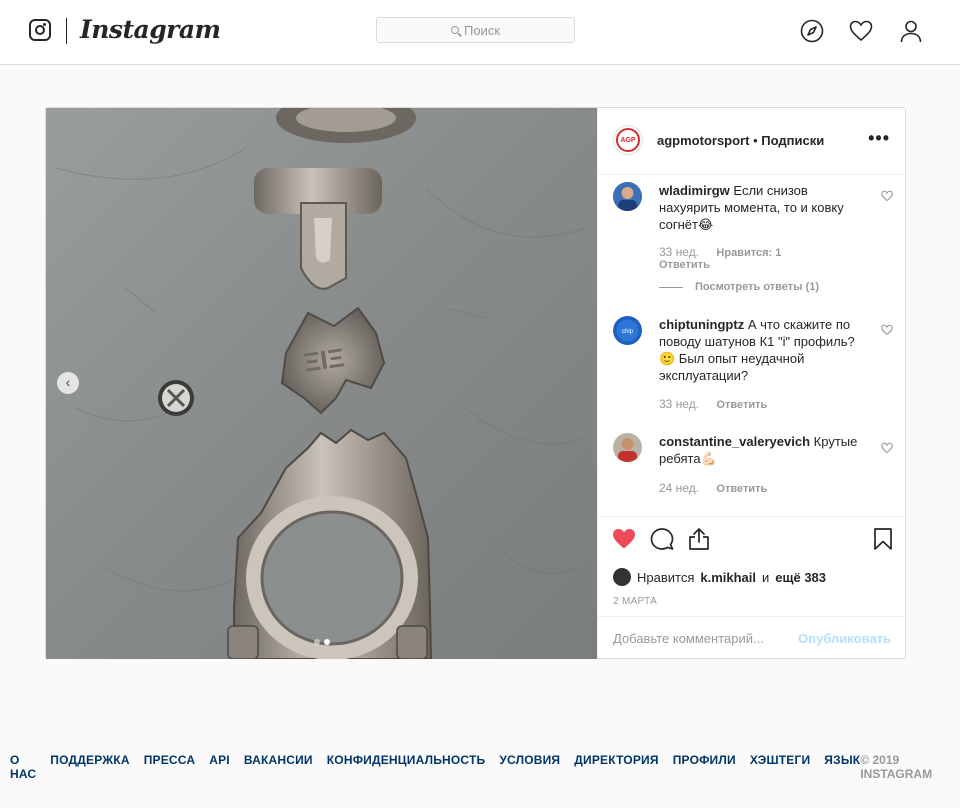  I want to click on comment-bubble-icon, so click(662, 539).